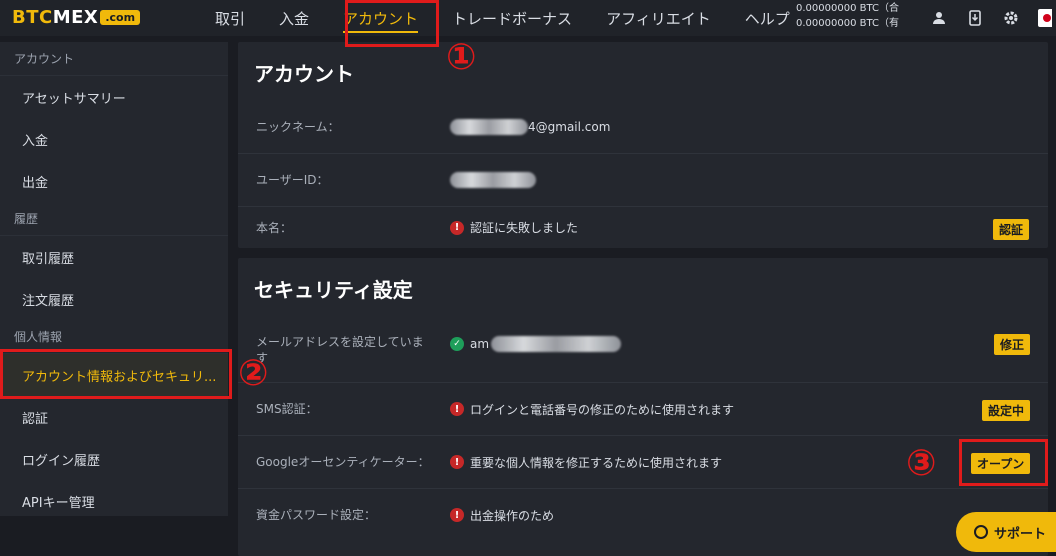 Image resolution: width=1056 pixels, height=556 pixels. What do you see at coordinates (1011, 229) in the screenshot?
I see `verify-button: 認証` at bounding box center [1011, 229].